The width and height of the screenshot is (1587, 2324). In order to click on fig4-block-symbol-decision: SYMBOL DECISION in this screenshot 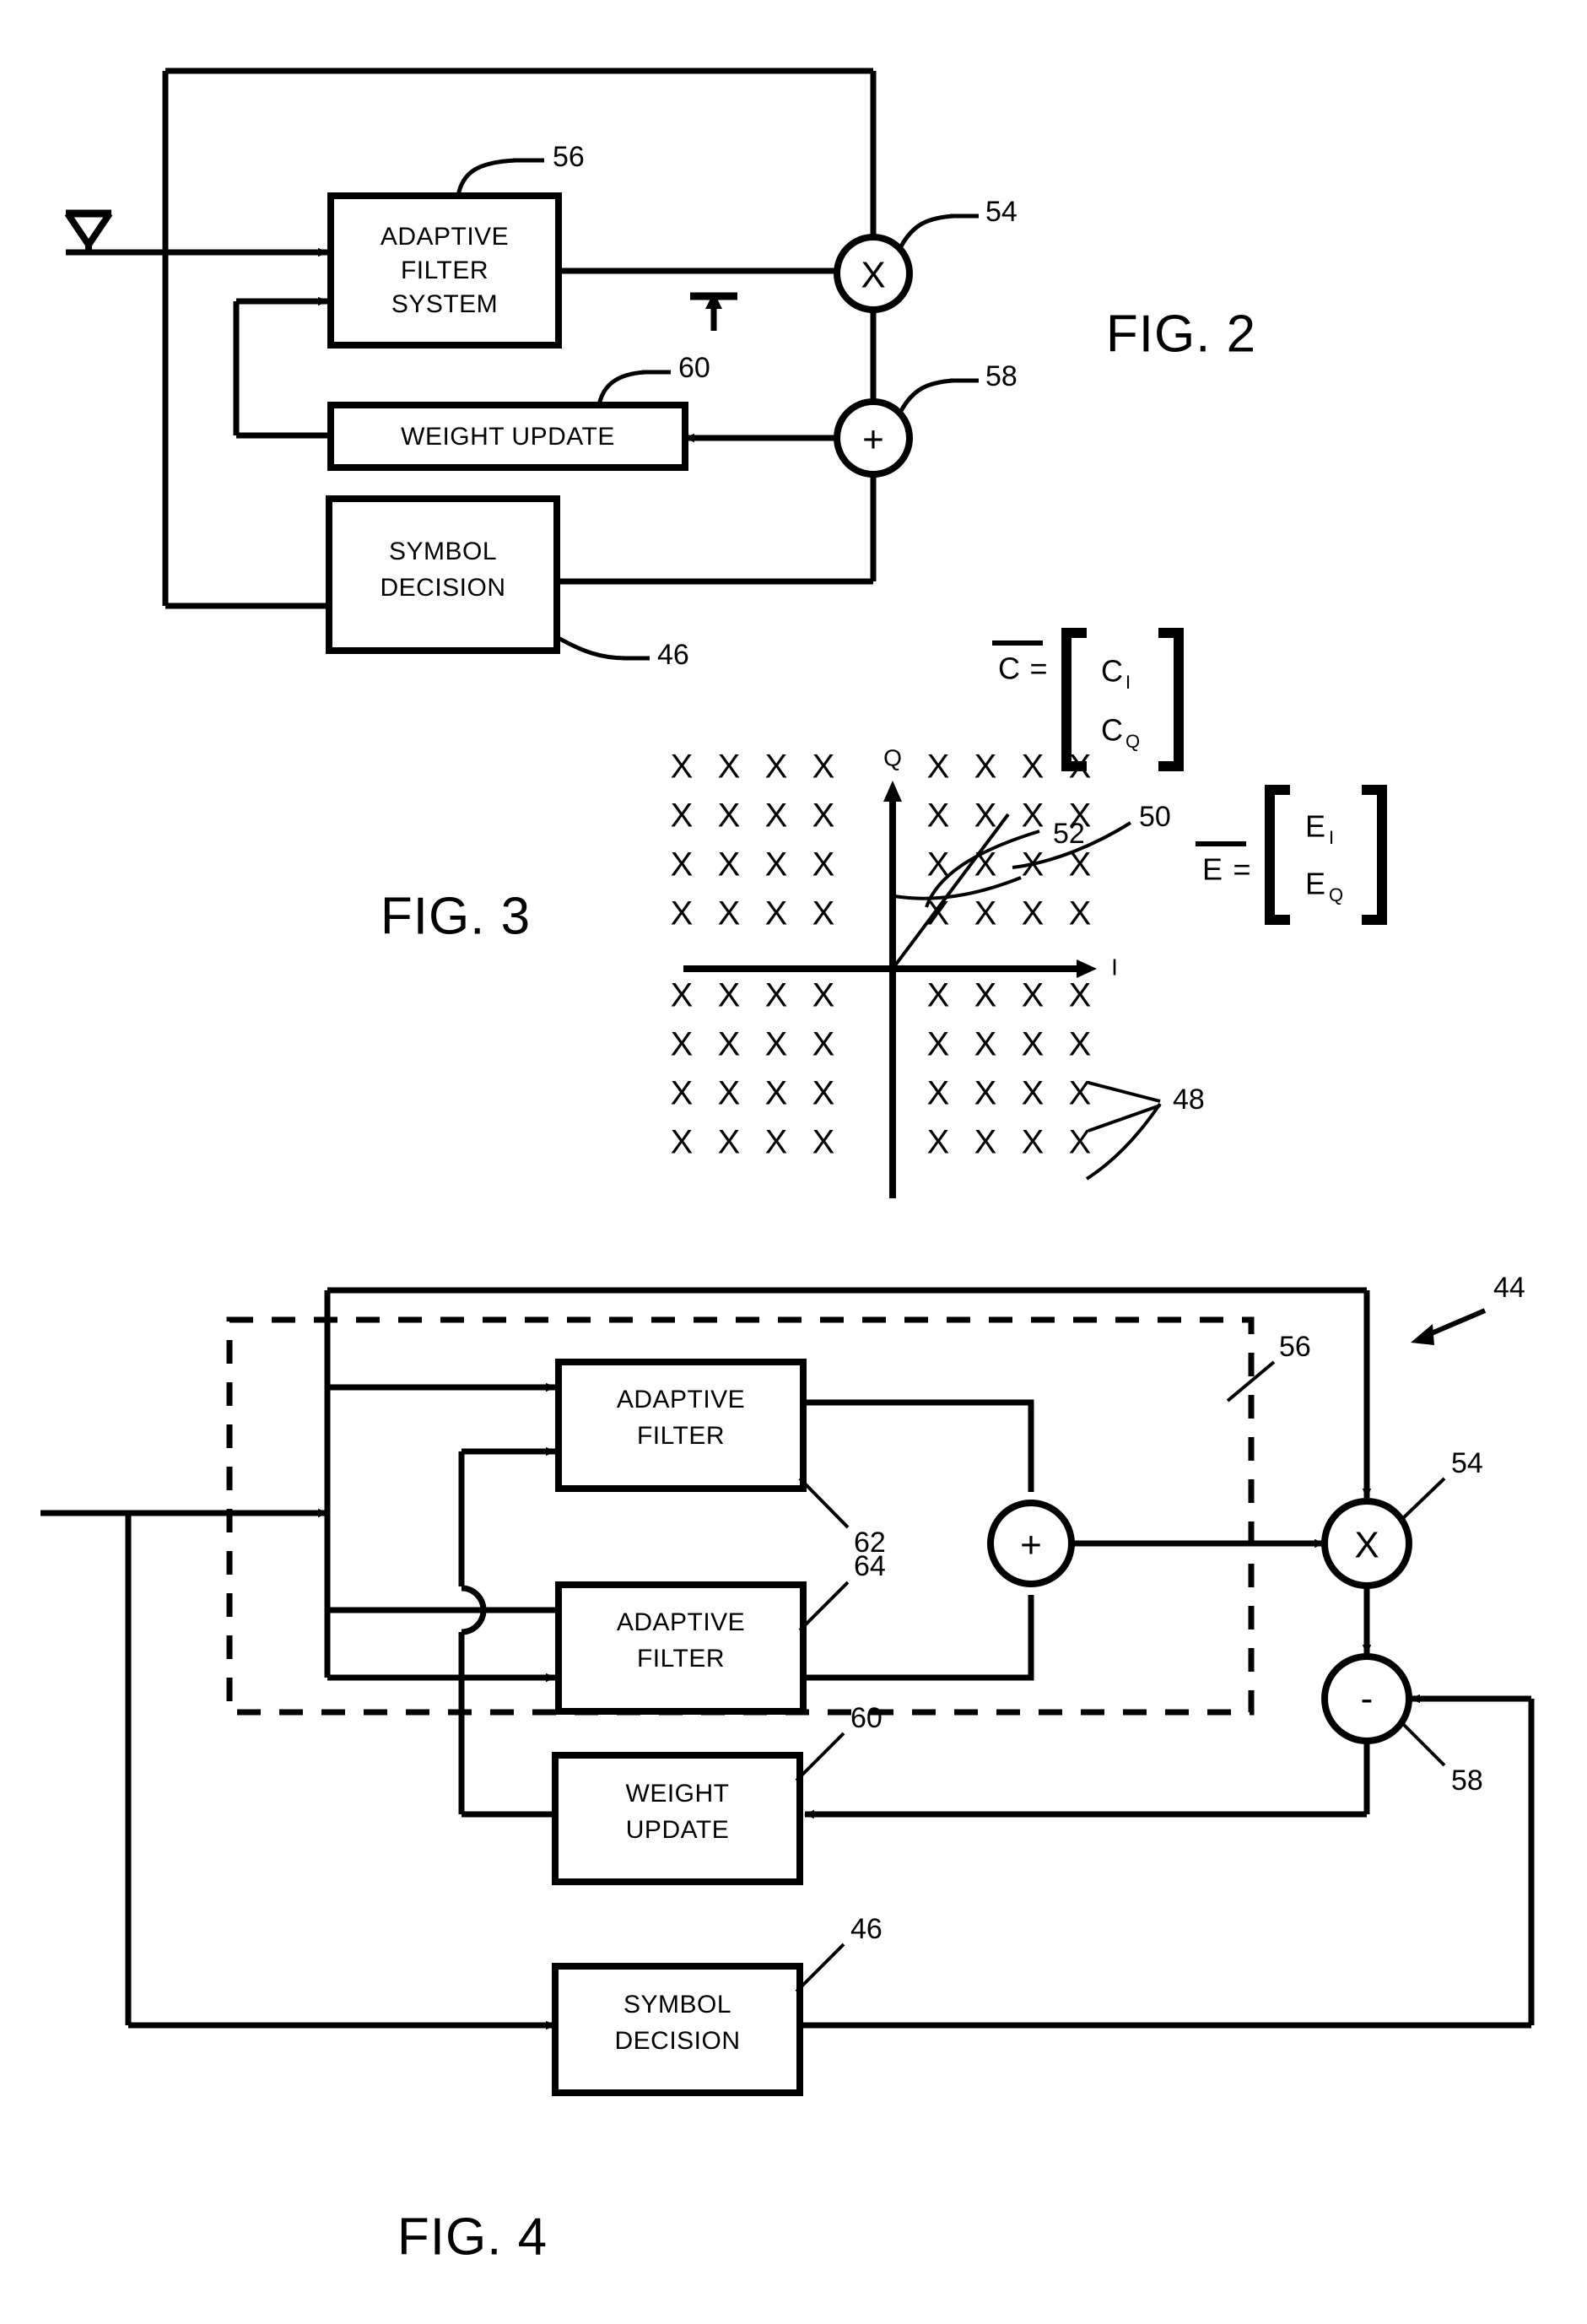, I will do `click(677, 2029)`.